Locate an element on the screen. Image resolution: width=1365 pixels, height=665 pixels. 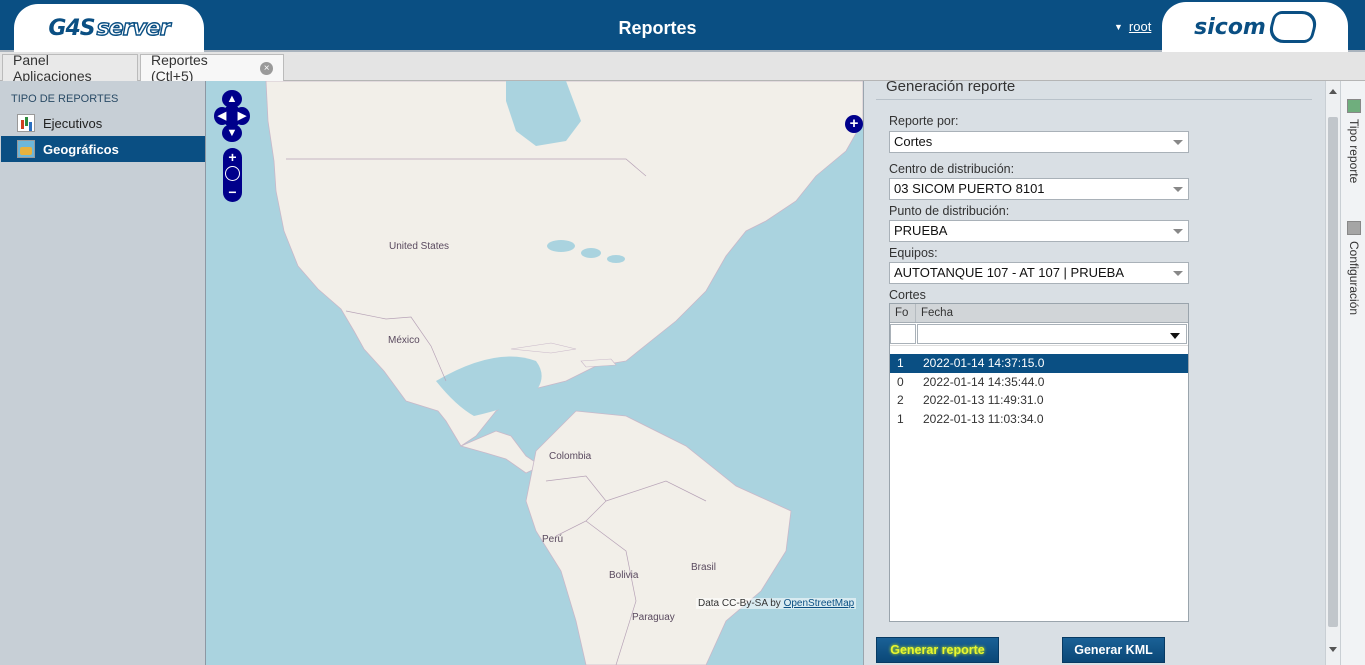
filter-fo-input is located at coordinates (903, 334).